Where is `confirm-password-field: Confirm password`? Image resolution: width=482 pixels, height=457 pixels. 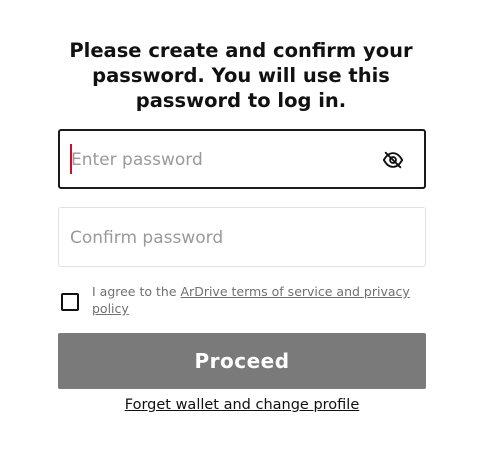
confirm-password-field: Confirm password is located at coordinates (242, 237).